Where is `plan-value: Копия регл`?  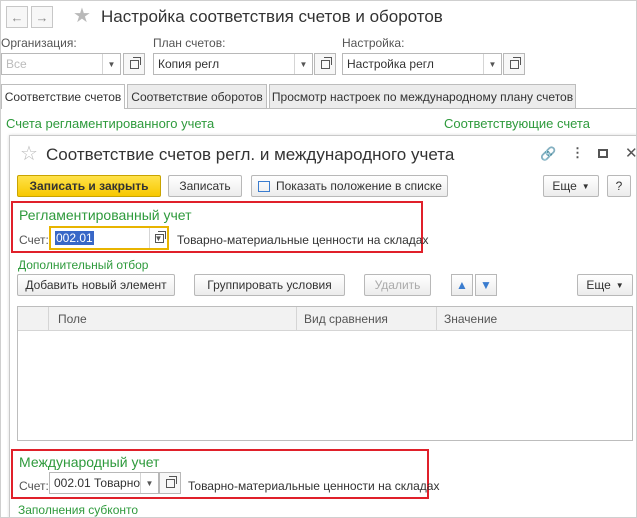 plan-value: Копия регл is located at coordinates (189, 64).